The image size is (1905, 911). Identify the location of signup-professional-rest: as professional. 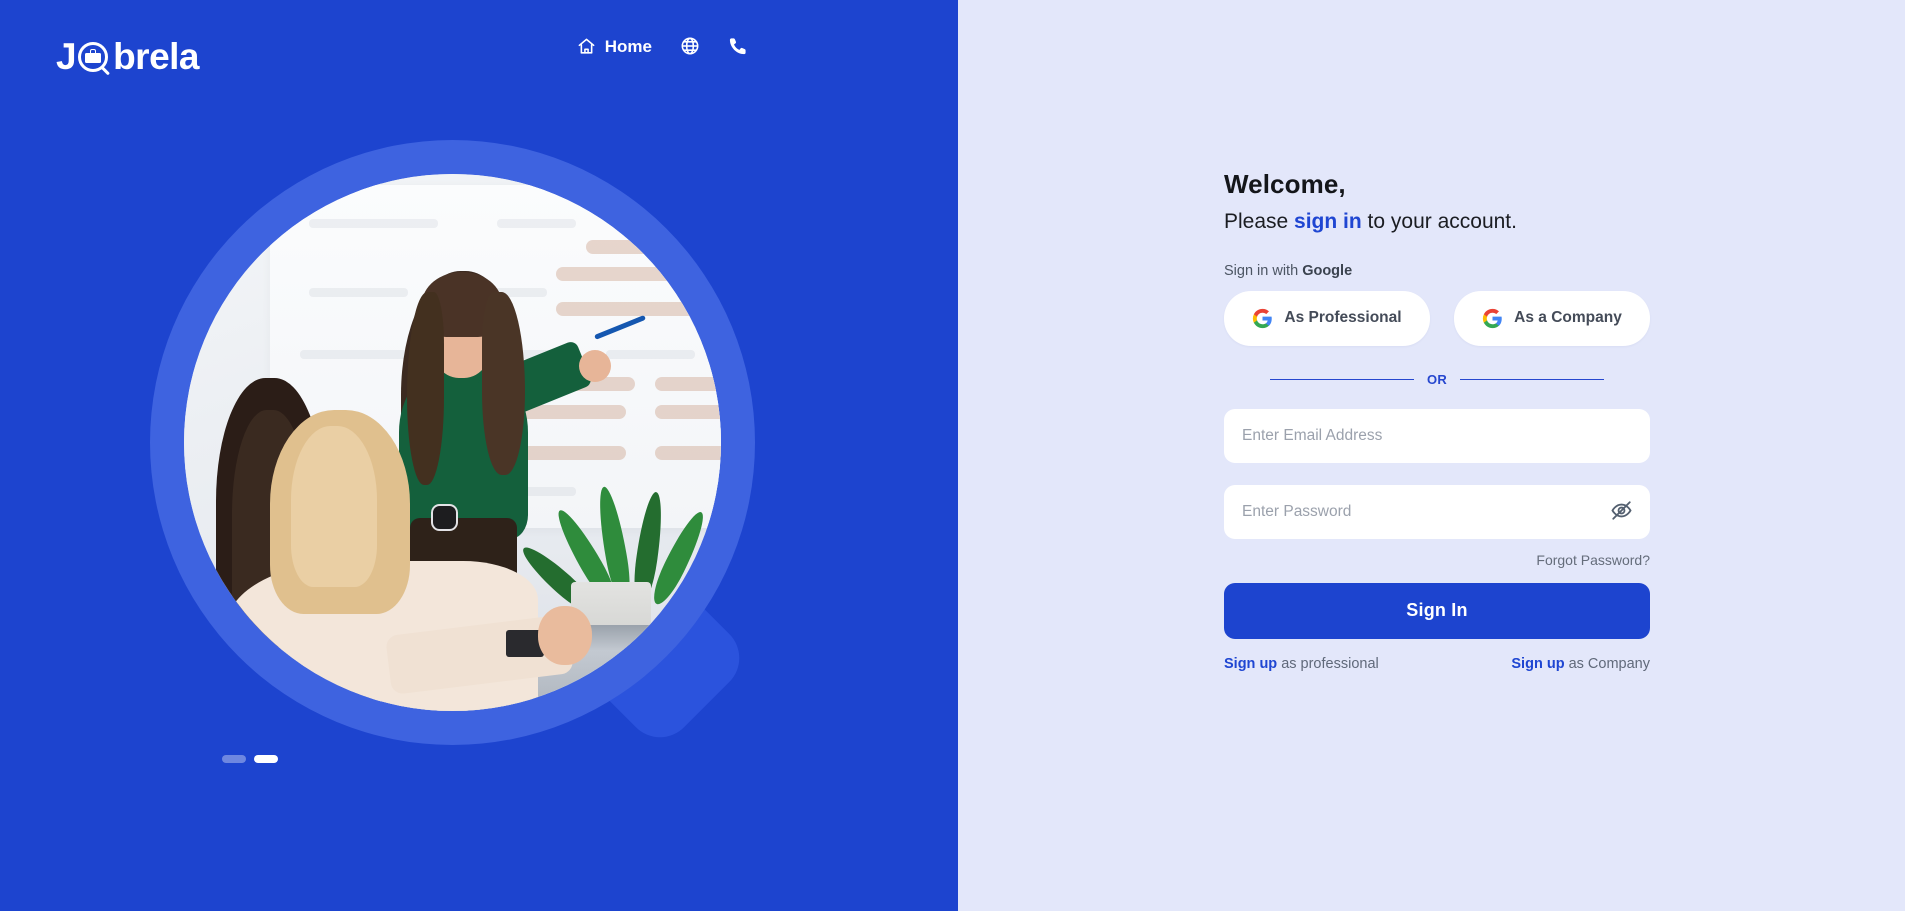
(1328, 663).